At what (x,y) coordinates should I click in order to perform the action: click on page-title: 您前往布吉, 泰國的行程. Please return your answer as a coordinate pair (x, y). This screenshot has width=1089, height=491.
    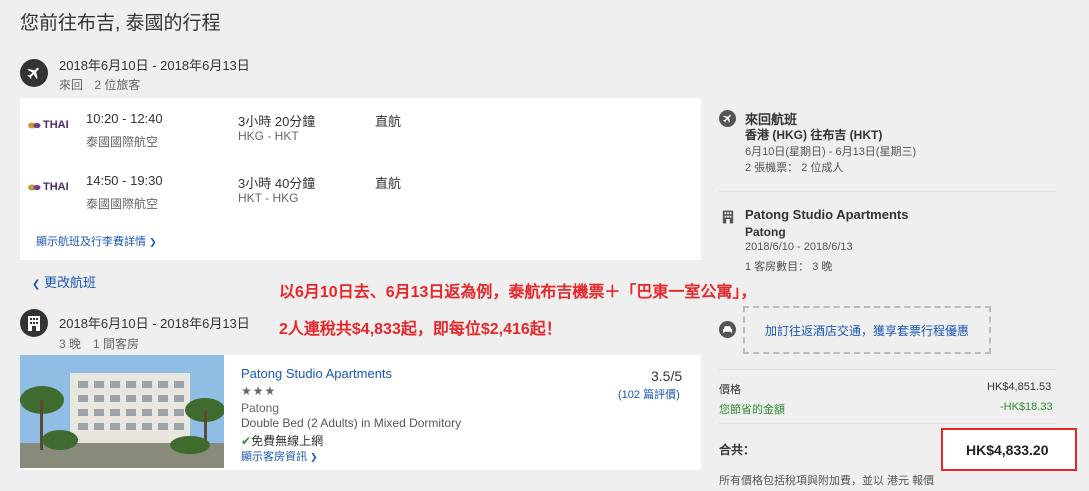
    Looking at the image, I should click on (120, 23).